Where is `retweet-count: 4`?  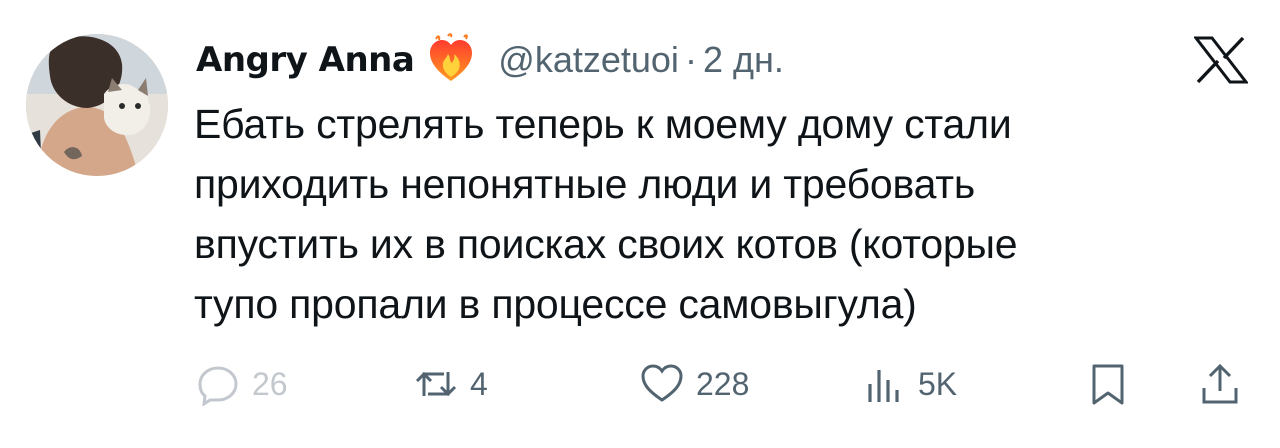 retweet-count: 4 is located at coordinates (479, 383).